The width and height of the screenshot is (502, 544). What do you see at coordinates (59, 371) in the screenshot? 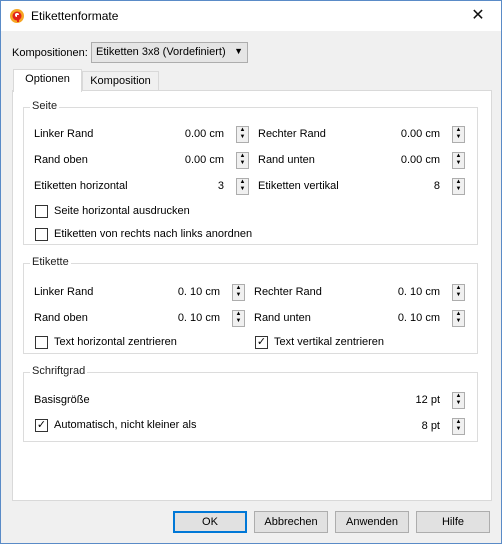
I see `group-schriftgrad-title: Schriftgrad` at bounding box center [59, 371].